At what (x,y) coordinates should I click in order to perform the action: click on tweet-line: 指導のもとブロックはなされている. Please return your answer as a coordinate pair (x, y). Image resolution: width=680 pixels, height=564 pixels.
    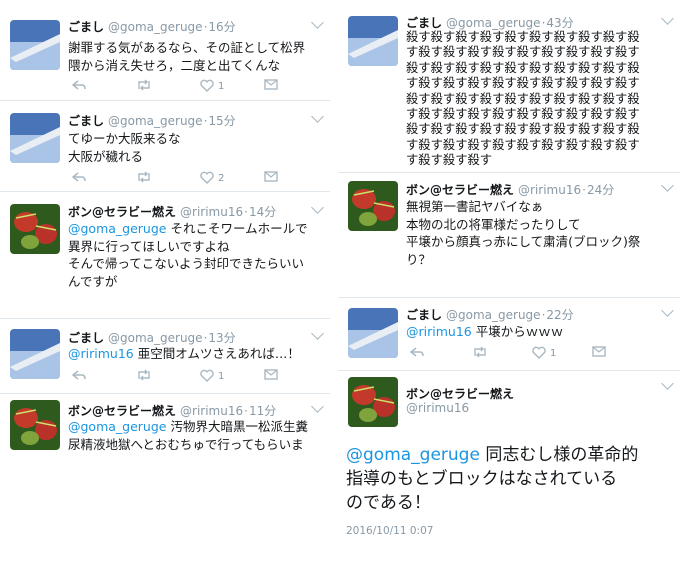
    Looking at the image, I should click on (482, 479).